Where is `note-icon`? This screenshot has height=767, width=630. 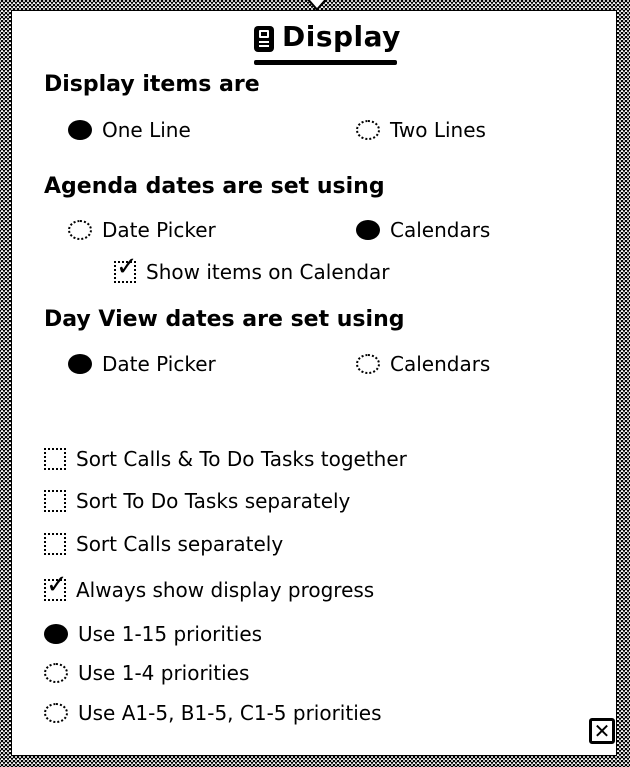 note-icon is located at coordinates (264, 39).